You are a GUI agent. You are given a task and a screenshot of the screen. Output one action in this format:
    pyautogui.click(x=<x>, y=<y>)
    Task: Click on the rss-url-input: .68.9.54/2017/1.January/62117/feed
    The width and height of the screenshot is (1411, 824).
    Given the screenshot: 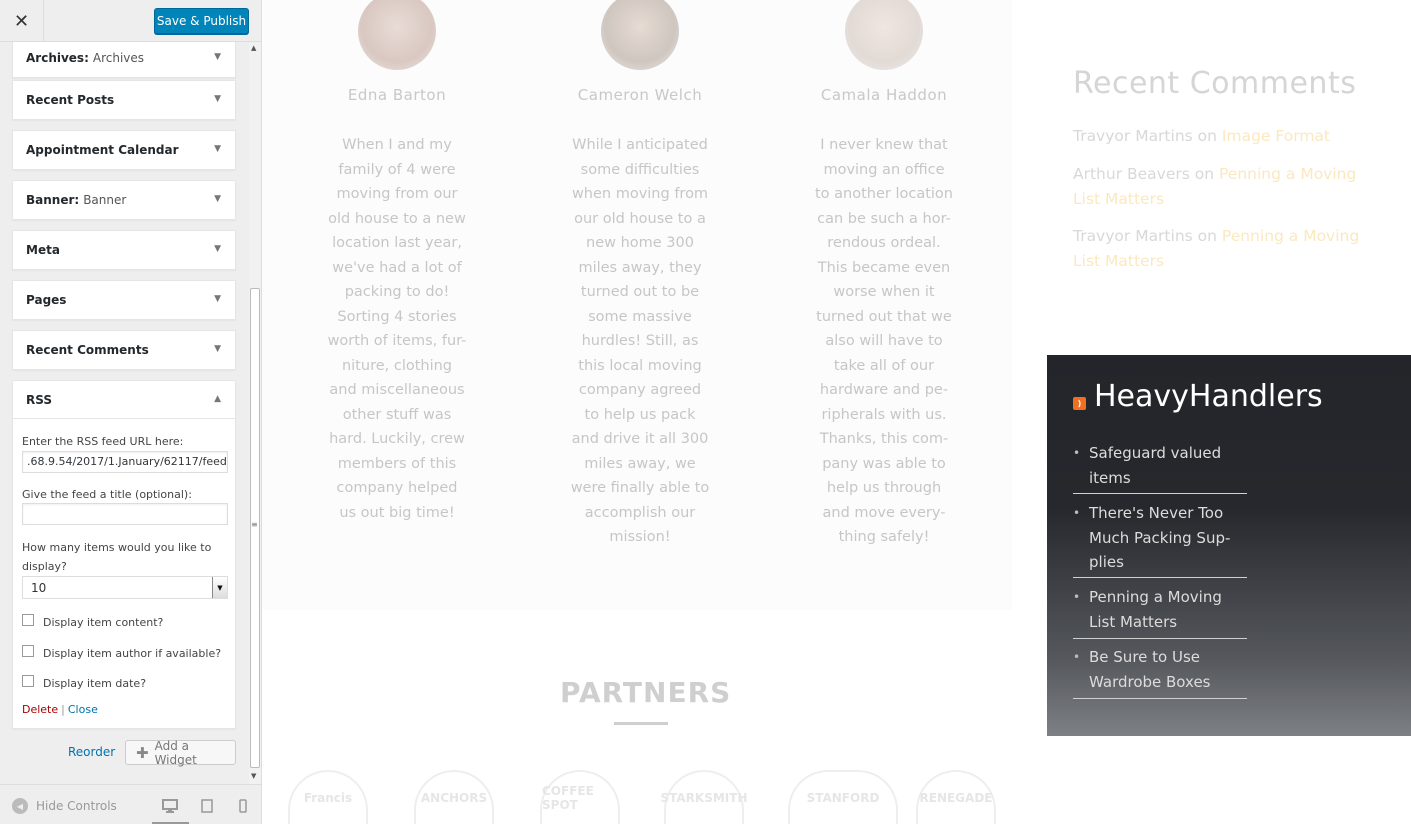 What is the action you would take?
    pyautogui.click(x=125, y=462)
    